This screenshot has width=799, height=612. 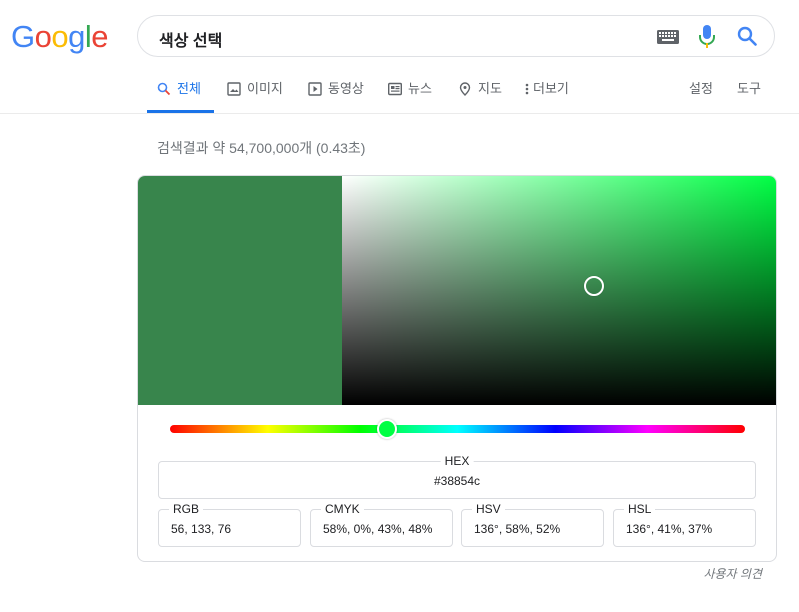 What do you see at coordinates (23, 36) in the screenshot?
I see `logo-letter: G` at bounding box center [23, 36].